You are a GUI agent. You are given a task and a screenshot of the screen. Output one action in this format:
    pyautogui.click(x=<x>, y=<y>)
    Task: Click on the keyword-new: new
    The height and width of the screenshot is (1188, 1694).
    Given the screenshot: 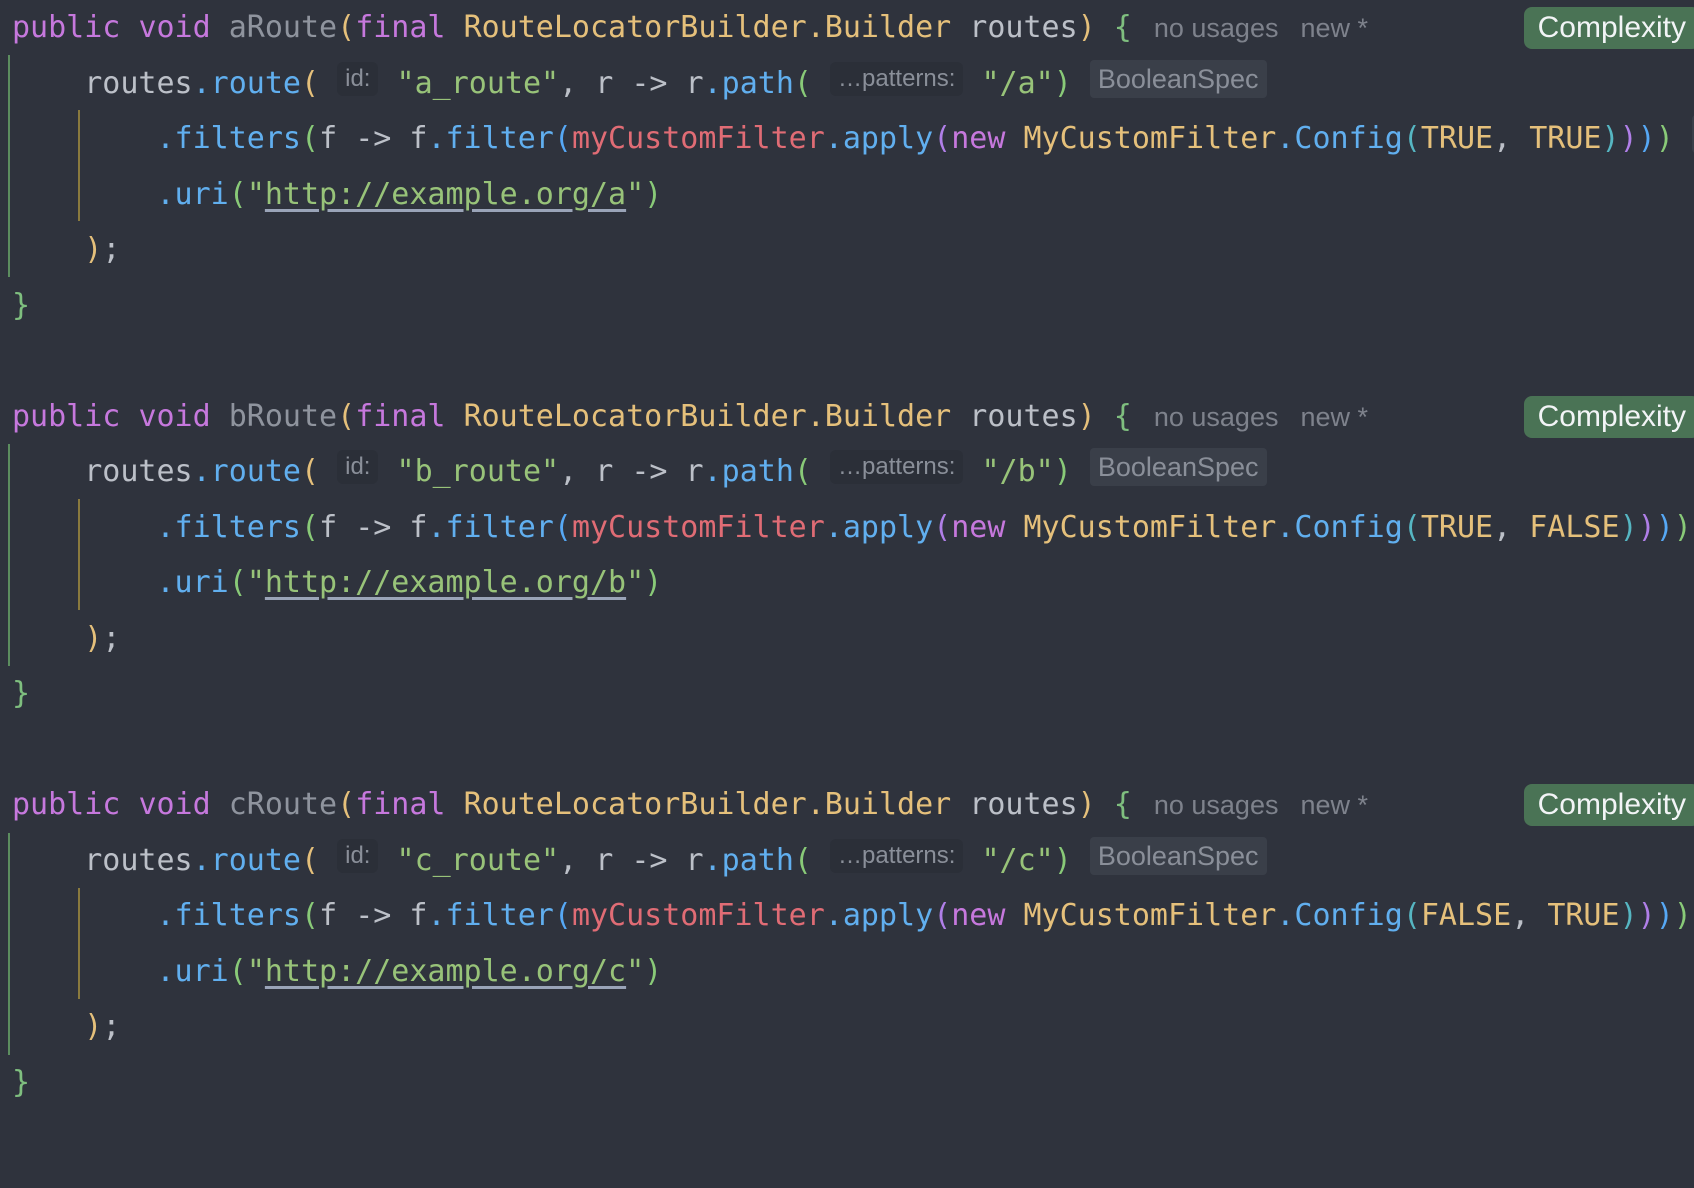 What is the action you would take?
    pyautogui.click(x=978, y=527)
    